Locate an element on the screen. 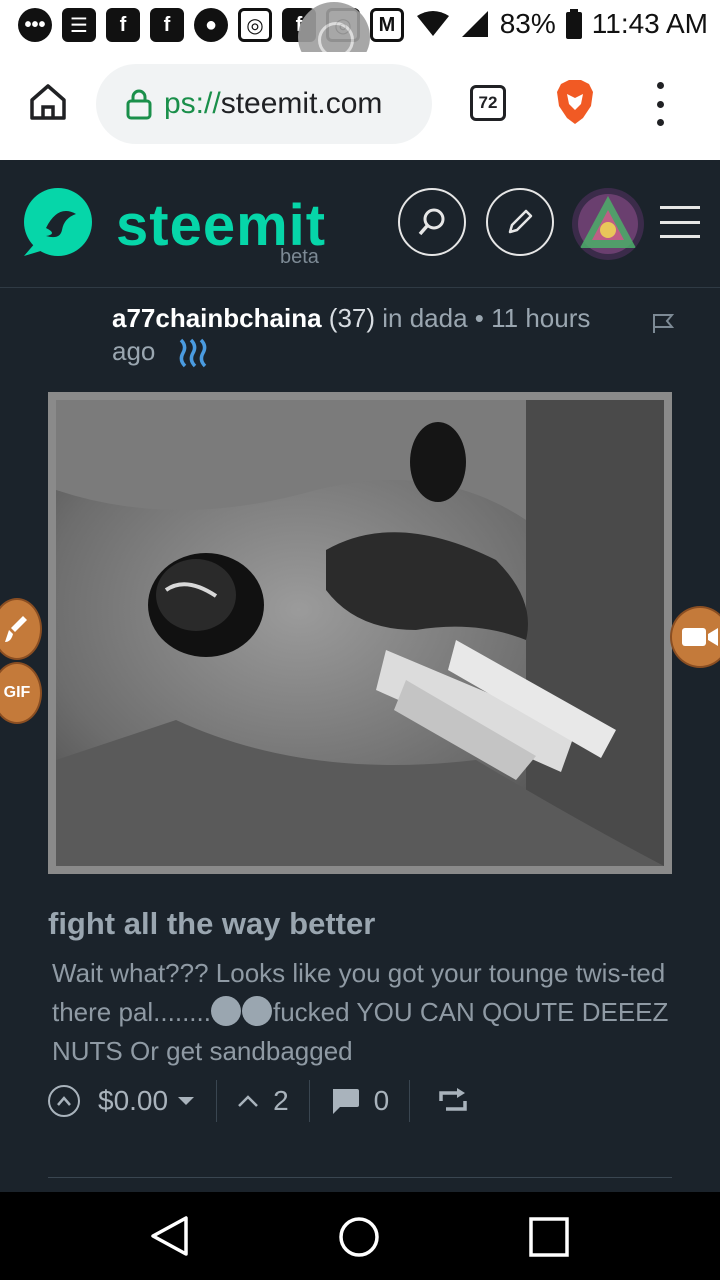 The width and height of the screenshot is (720, 1280). paint-brush-button is located at coordinates (21, 629).